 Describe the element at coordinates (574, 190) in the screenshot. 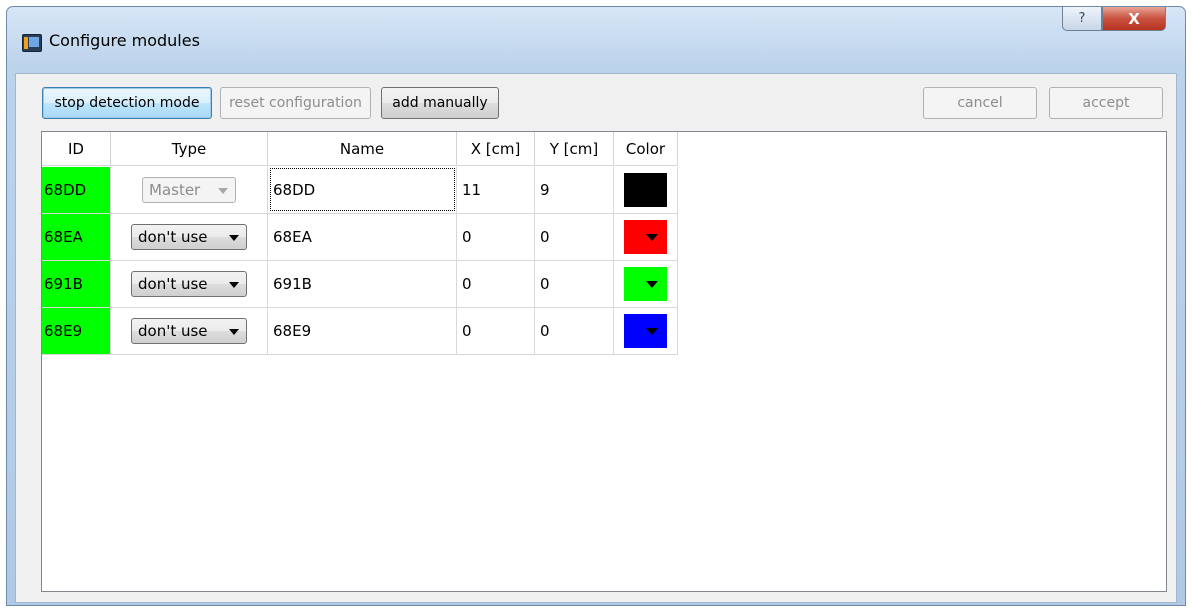

I see `y-cell: 9` at that location.